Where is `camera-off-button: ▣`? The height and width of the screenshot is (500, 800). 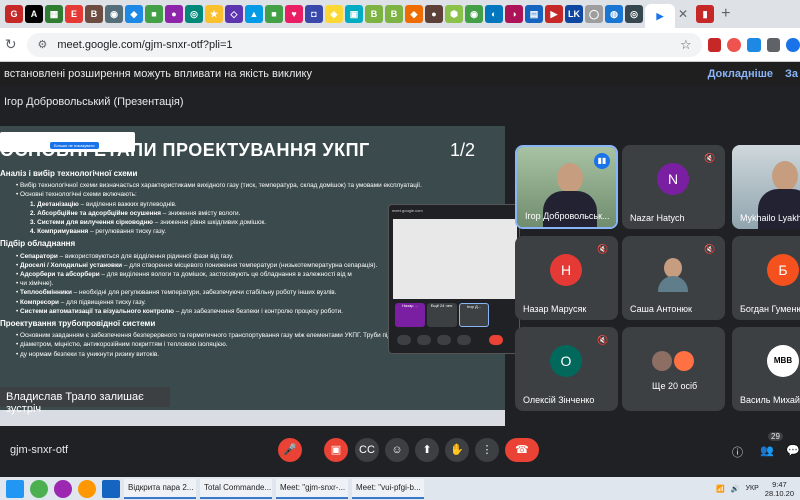
camera-off-button: ▣ is located at coordinates (336, 450).